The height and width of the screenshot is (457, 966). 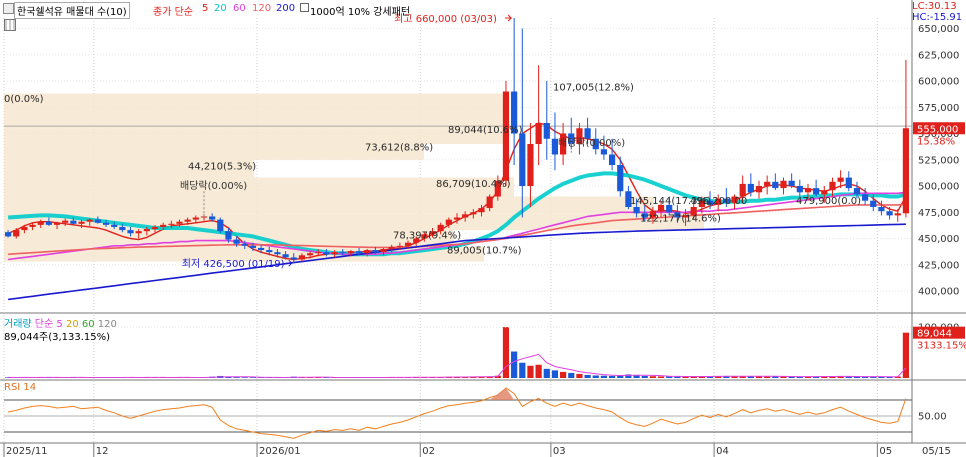 What do you see at coordinates (173, 12) in the screenshot?
I see `ma-label: 종가 단순` at bounding box center [173, 12].